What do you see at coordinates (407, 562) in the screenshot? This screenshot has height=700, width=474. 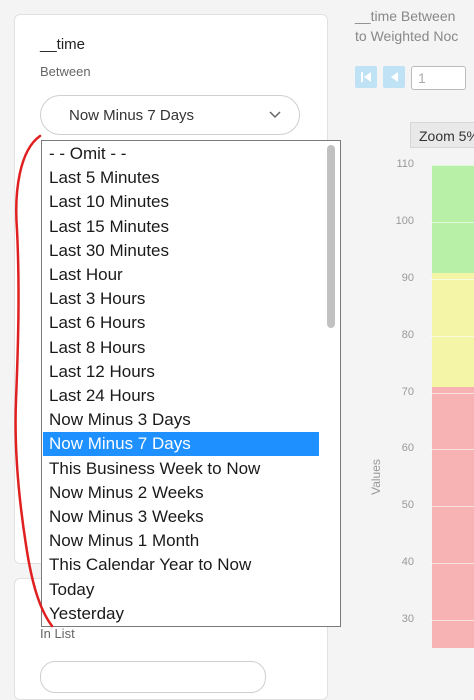 I see `y-tick-label: 40` at bounding box center [407, 562].